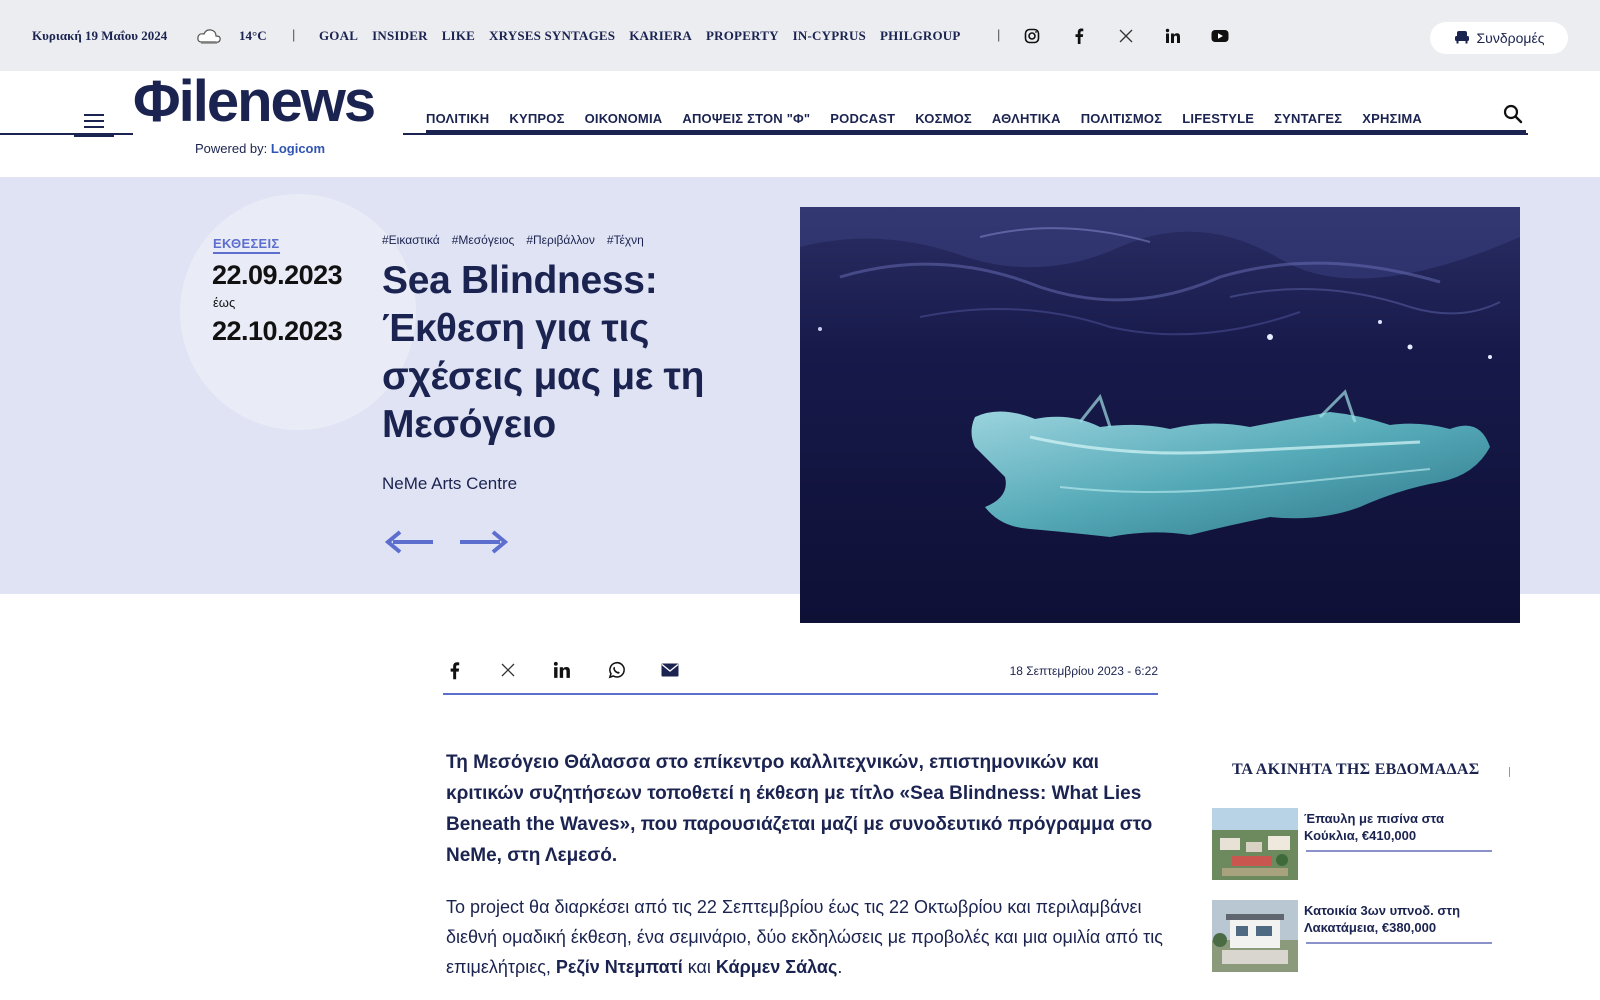  I want to click on search-button, so click(1514, 115).